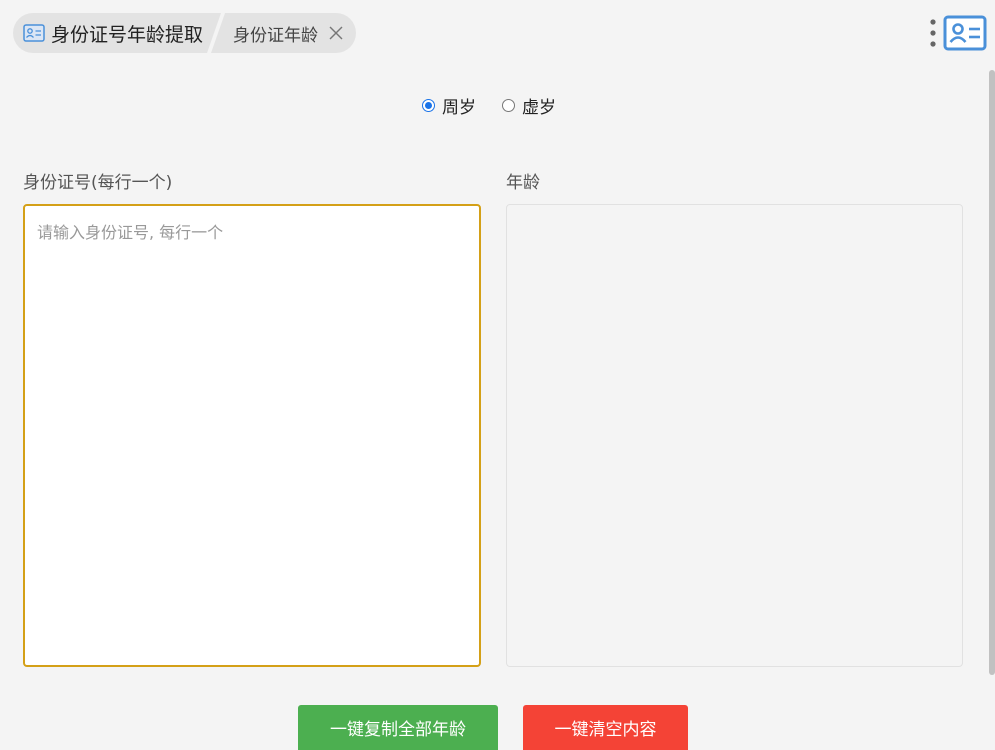  Describe the element at coordinates (34, 33) in the screenshot. I see `id-card-icon` at that location.